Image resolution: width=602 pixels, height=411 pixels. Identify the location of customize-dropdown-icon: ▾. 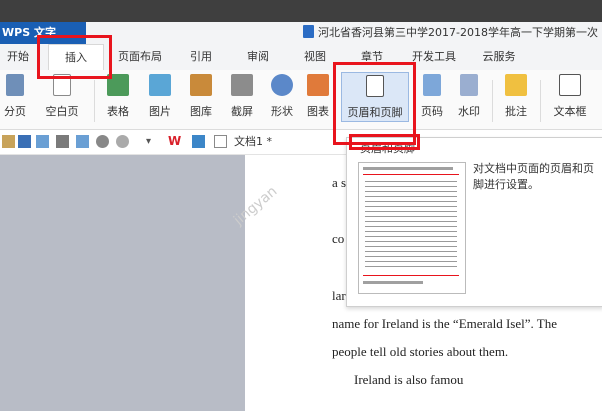
(152, 141).